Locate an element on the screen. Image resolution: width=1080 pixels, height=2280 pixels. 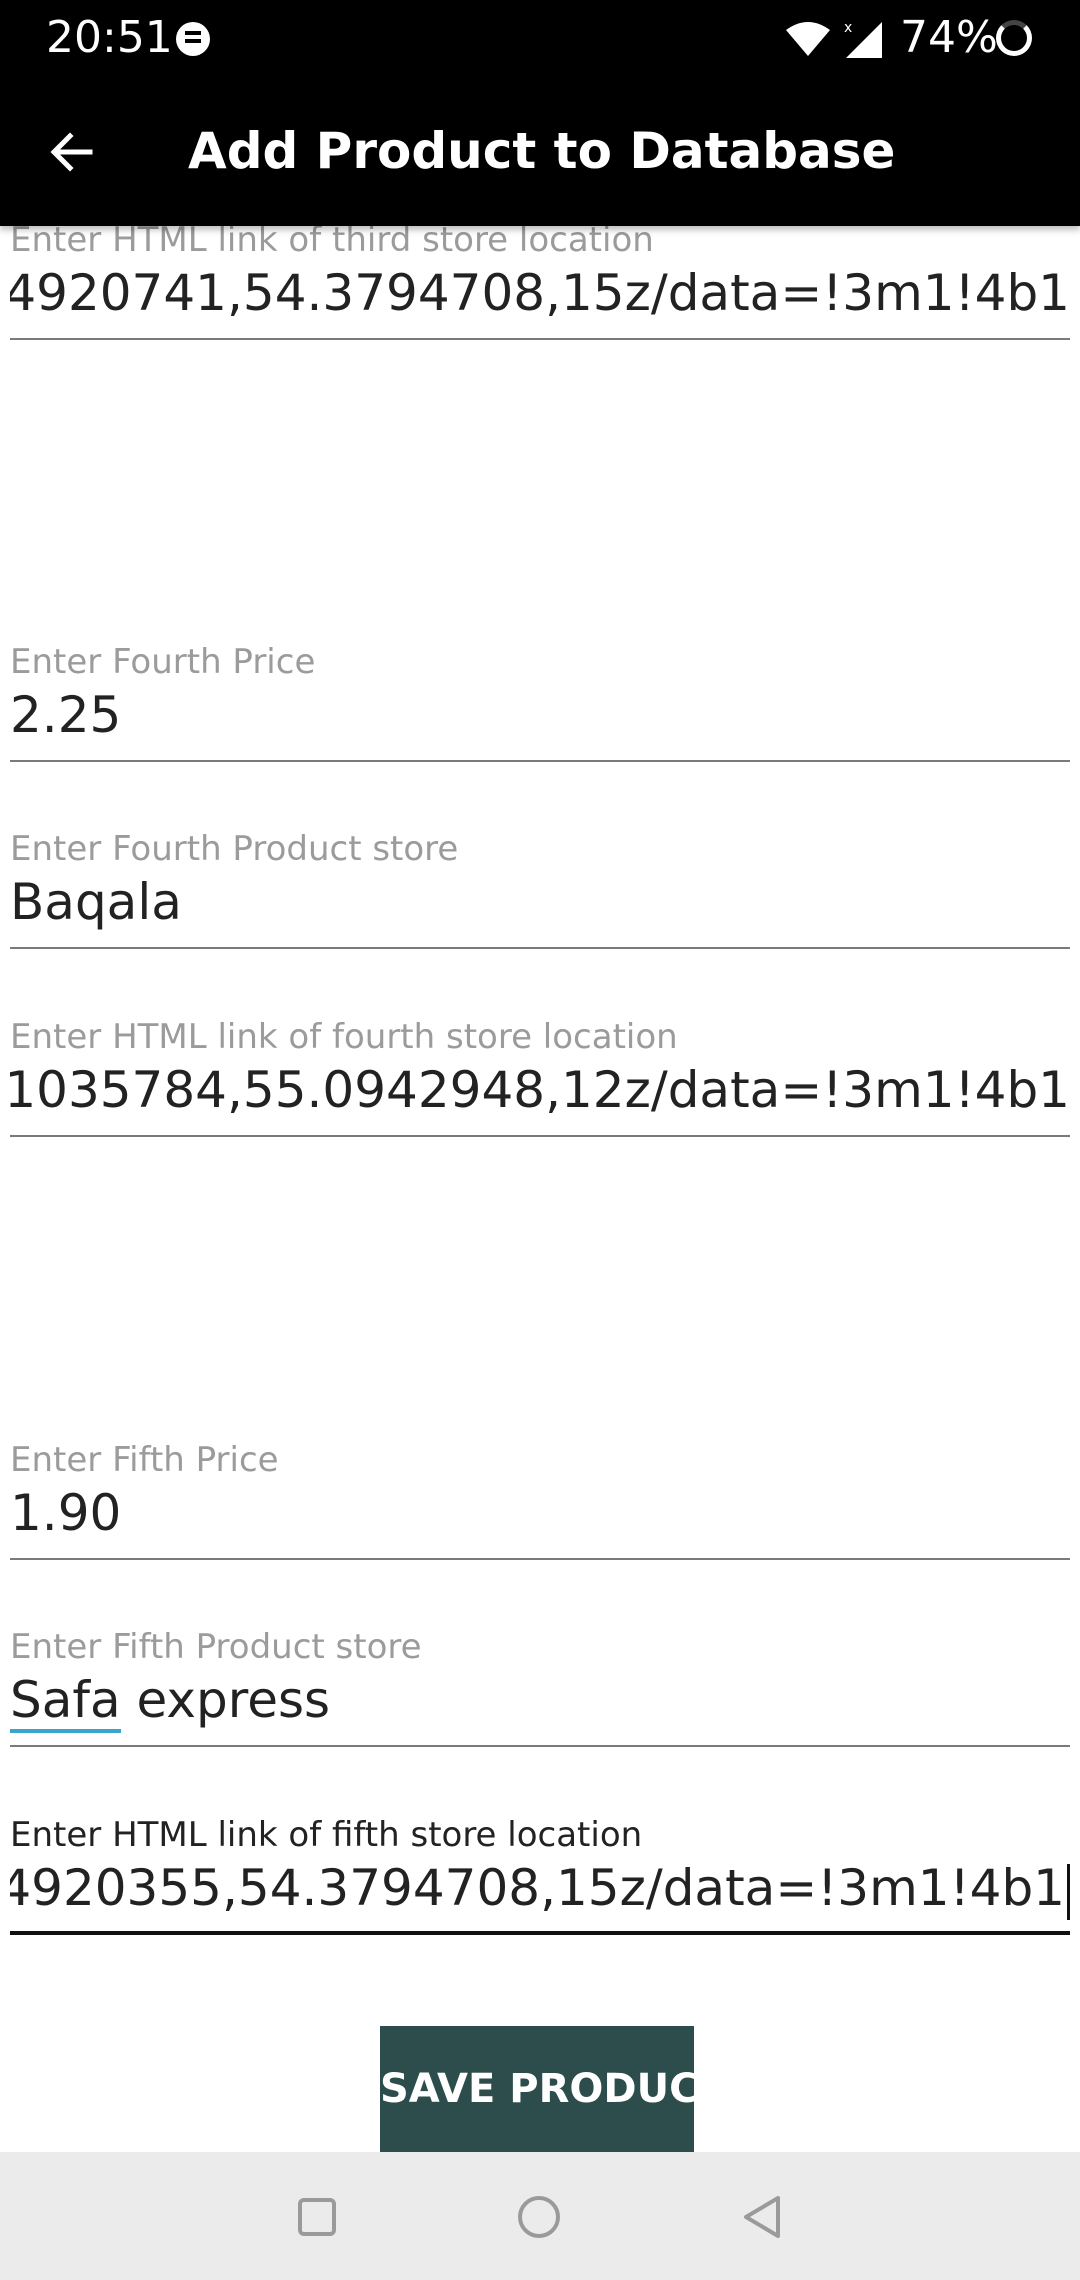
fifth-store-label: Enter Fifth Product store is located at coordinates (216, 1647).